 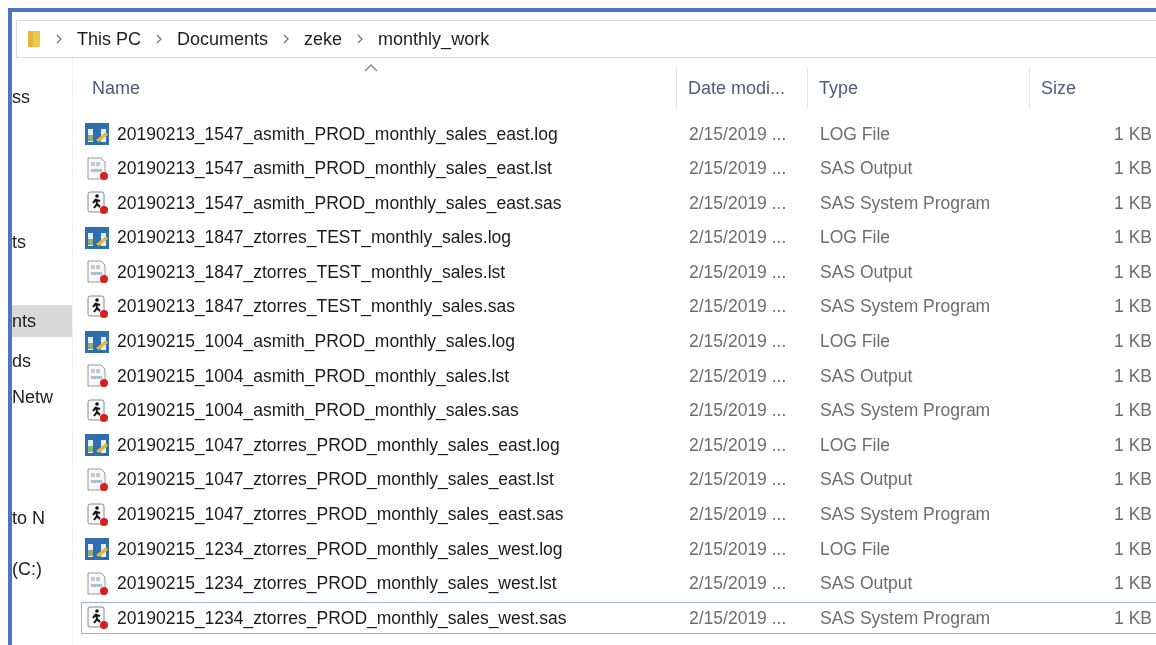 I want to click on file-row: 20190215_1047_ztorres_PROD_monthly_sales_east.log 2/15/2019 ... LOG File 1 KB, so click(x=618, y=445).